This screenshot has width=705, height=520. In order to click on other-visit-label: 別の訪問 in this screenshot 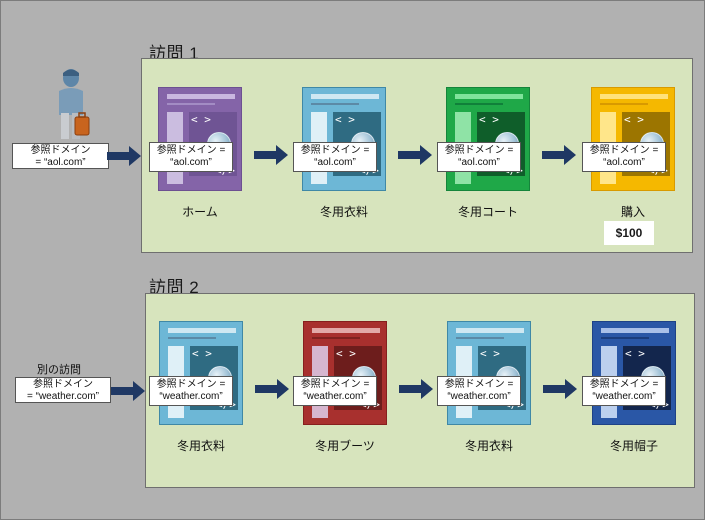, I will do `click(59, 370)`.